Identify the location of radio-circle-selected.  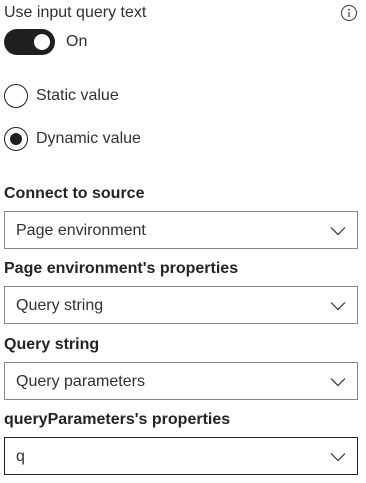
(16, 139).